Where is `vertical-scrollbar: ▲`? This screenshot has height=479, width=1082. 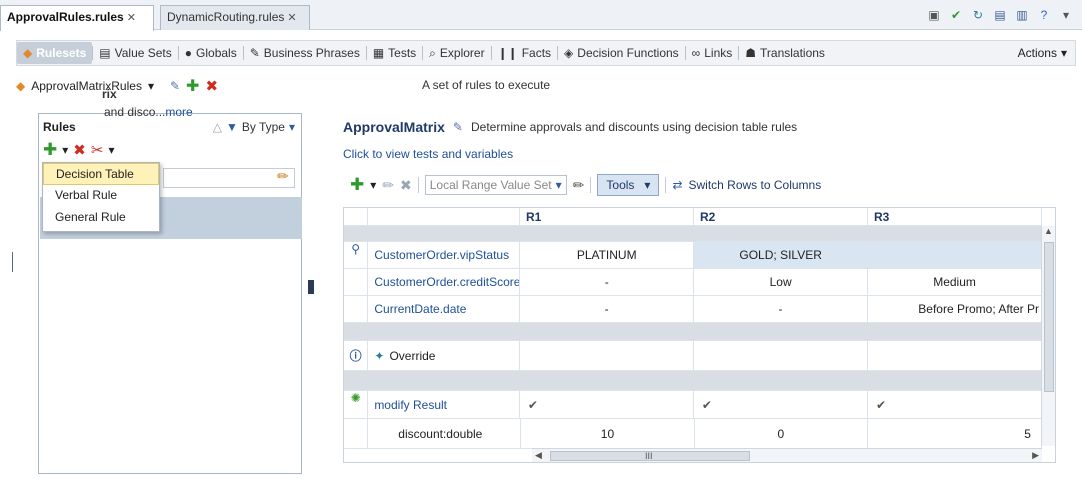
vertical-scrollbar: ▲ is located at coordinates (1048, 336).